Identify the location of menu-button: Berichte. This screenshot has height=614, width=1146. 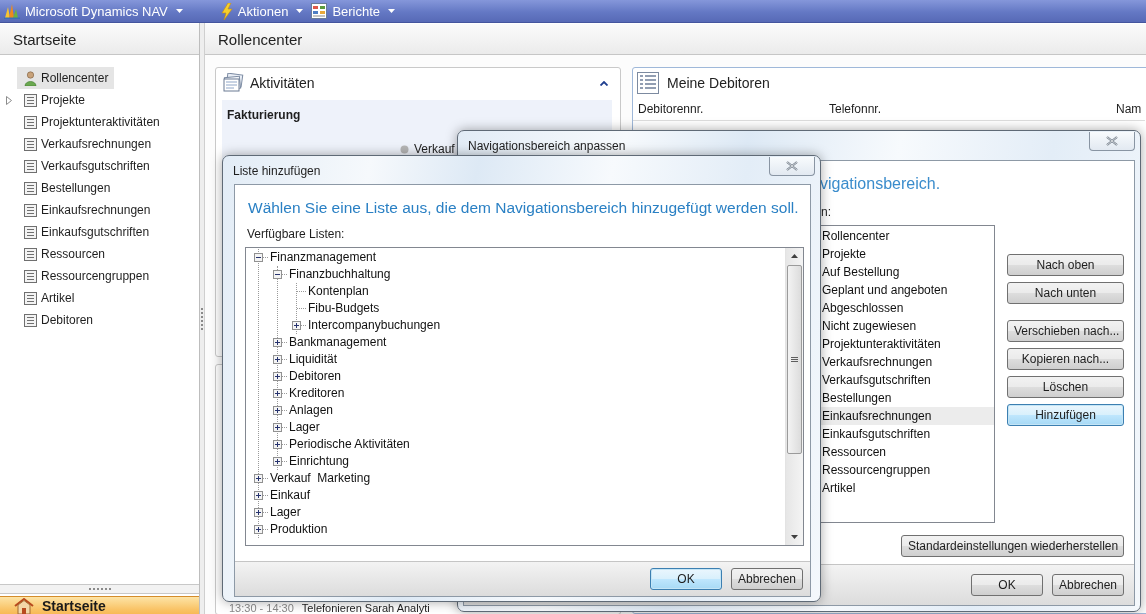
(353, 11).